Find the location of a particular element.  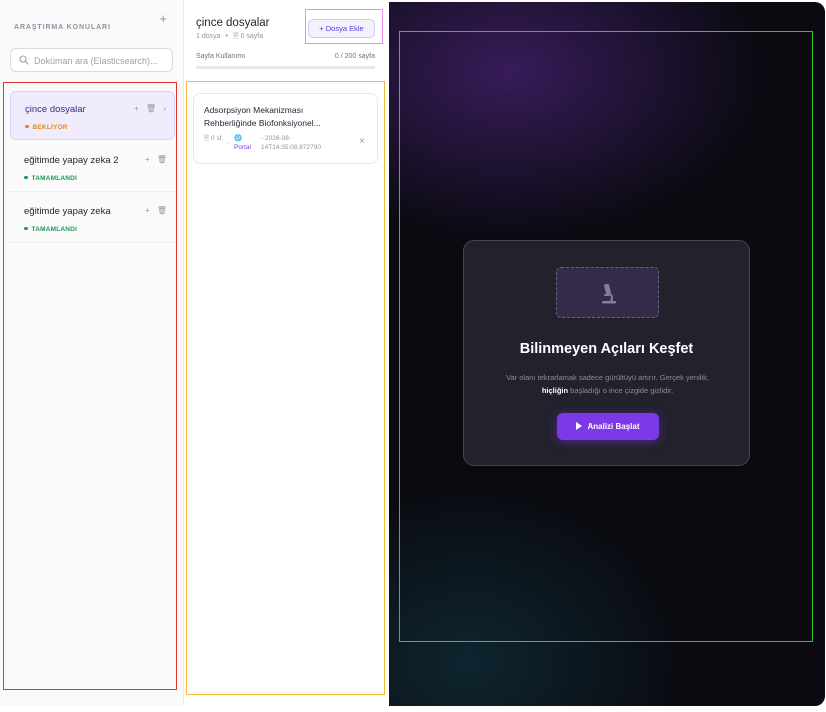

add-file-highlight: + Dosya Ekle is located at coordinates (344, 26).